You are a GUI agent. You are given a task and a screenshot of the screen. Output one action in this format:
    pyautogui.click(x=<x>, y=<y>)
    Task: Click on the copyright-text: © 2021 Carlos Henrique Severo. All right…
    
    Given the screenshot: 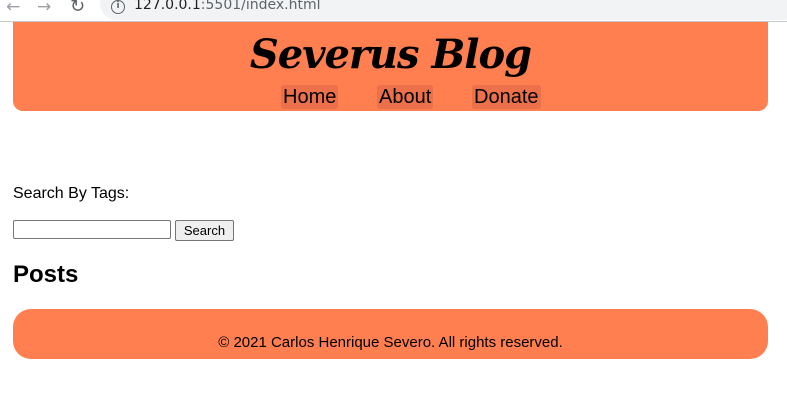 What is the action you would take?
    pyautogui.click(x=390, y=342)
    